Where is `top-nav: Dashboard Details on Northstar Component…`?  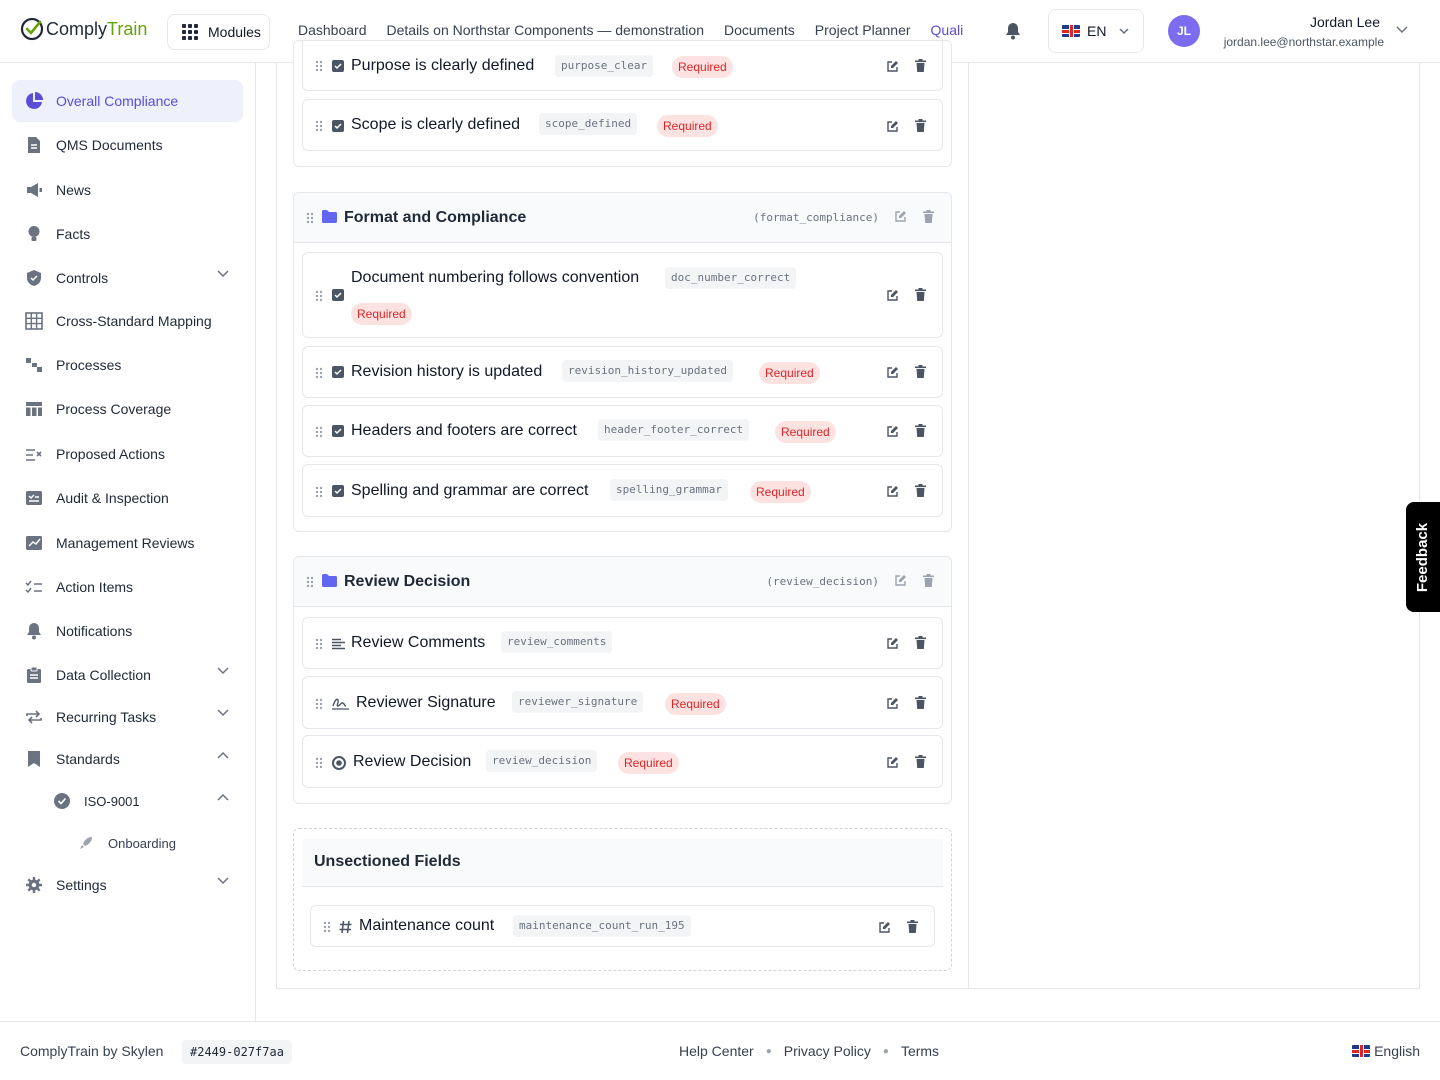
top-nav: Dashboard Details on Northstar Component… is located at coordinates (630, 30).